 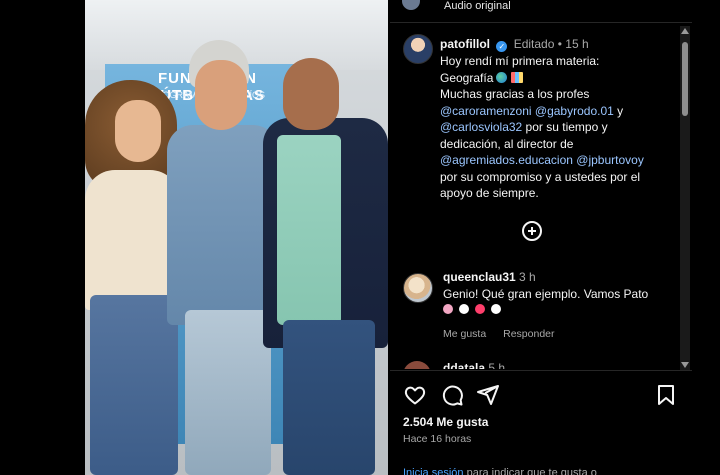 What do you see at coordinates (520, 61) in the screenshot?
I see `caption-line-1: Hoy rendí mí primera materia:` at bounding box center [520, 61].